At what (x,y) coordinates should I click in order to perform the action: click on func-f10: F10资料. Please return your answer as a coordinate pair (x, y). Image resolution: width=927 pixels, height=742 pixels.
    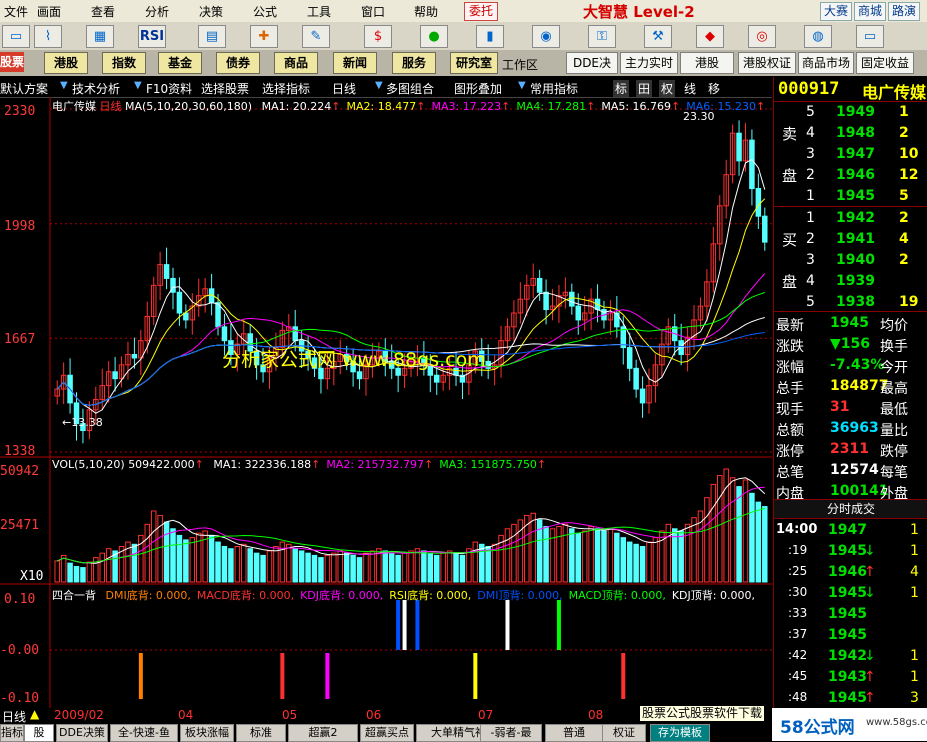
    Looking at the image, I should click on (169, 88).